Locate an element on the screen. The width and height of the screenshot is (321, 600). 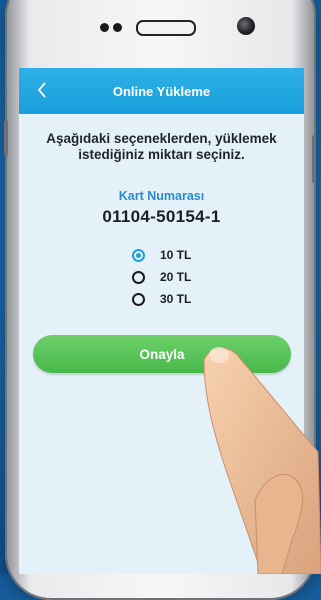
back-button is located at coordinates (42, 90).